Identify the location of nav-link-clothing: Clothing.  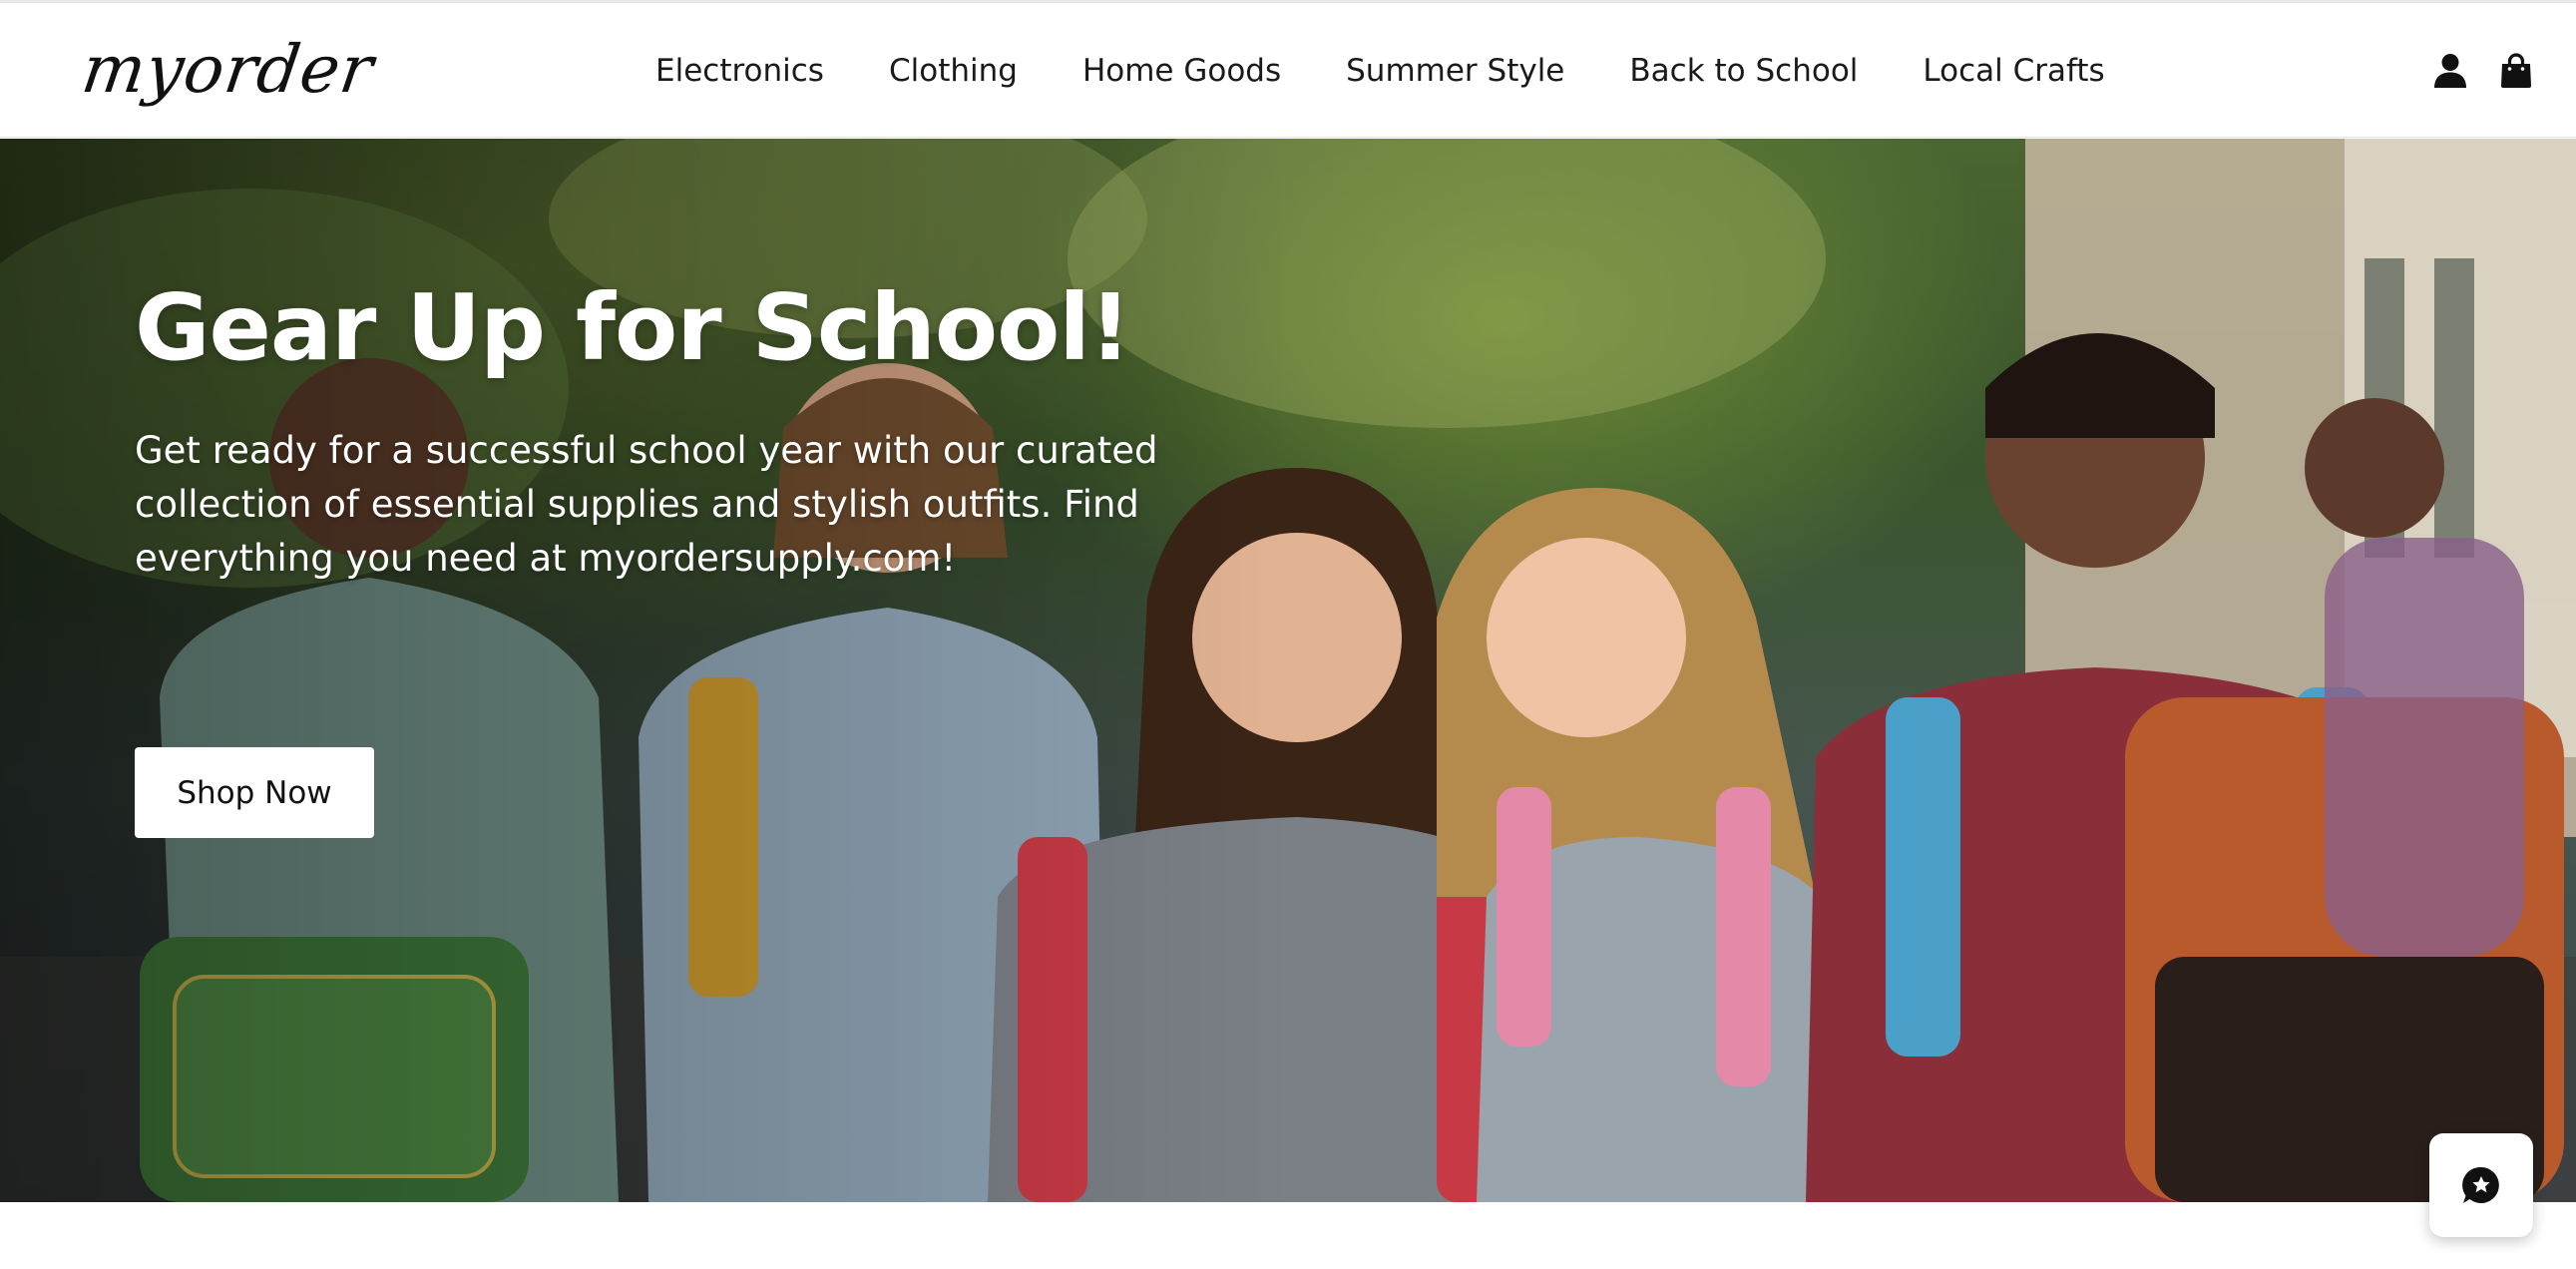
(953, 71).